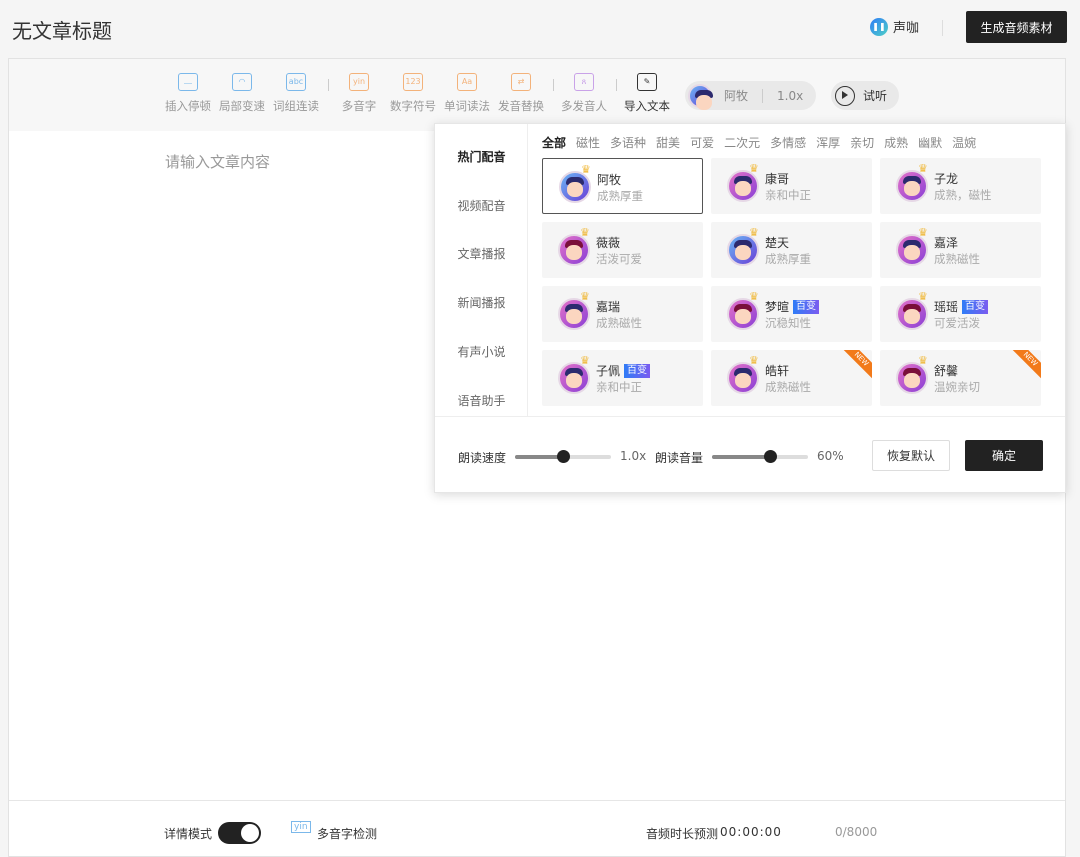 The width and height of the screenshot is (1080, 857). What do you see at coordinates (481, 205) in the screenshot?
I see `voice-category-item: 视频配音` at bounding box center [481, 205].